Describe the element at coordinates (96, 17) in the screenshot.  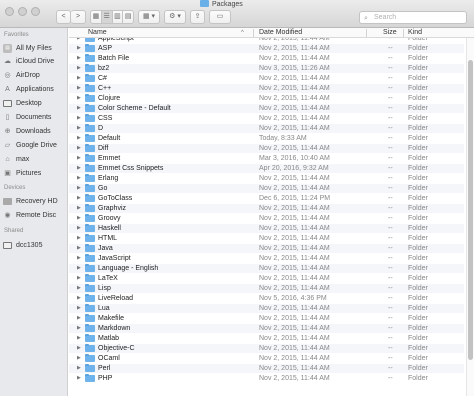
I see `icon-view-button: ▦` at that location.